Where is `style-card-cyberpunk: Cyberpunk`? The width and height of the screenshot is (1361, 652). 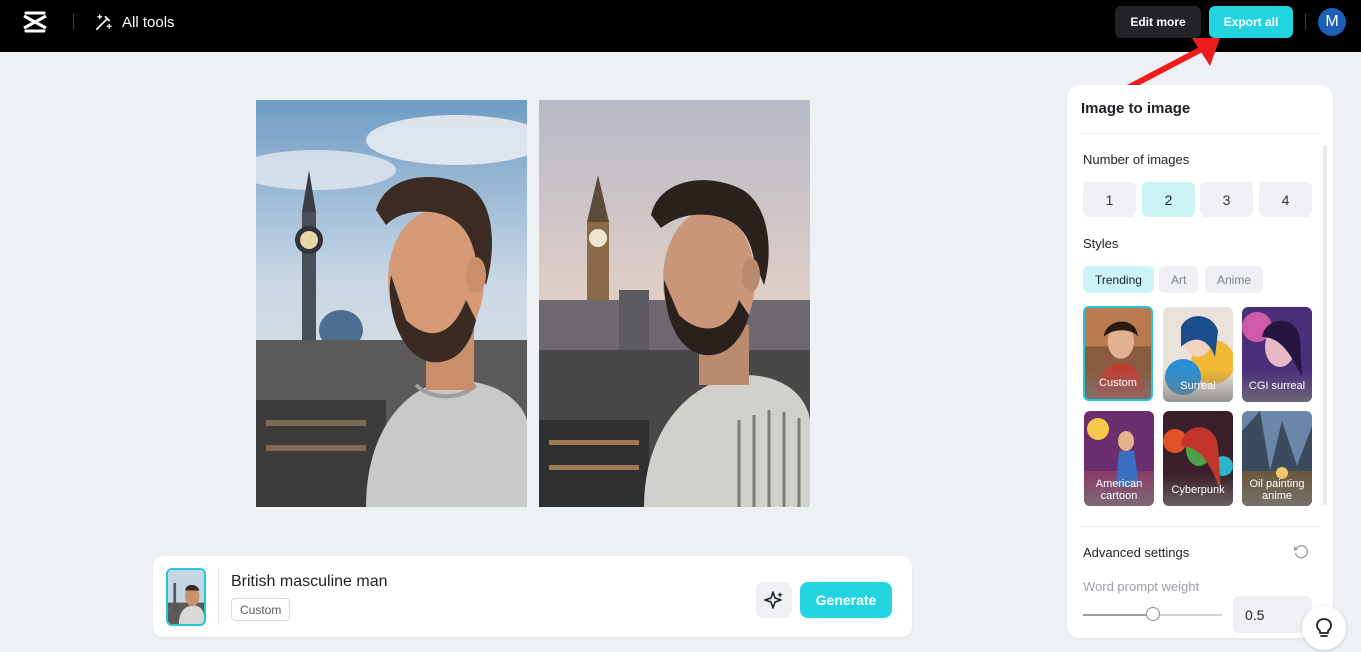 style-card-cyberpunk: Cyberpunk is located at coordinates (1198, 458).